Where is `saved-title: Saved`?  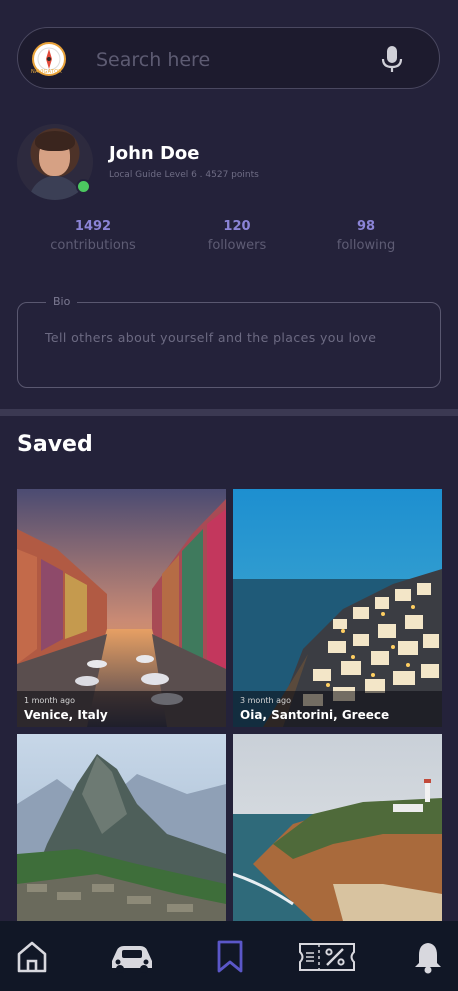
saved-title: Saved is located at coordinates (55, 444).